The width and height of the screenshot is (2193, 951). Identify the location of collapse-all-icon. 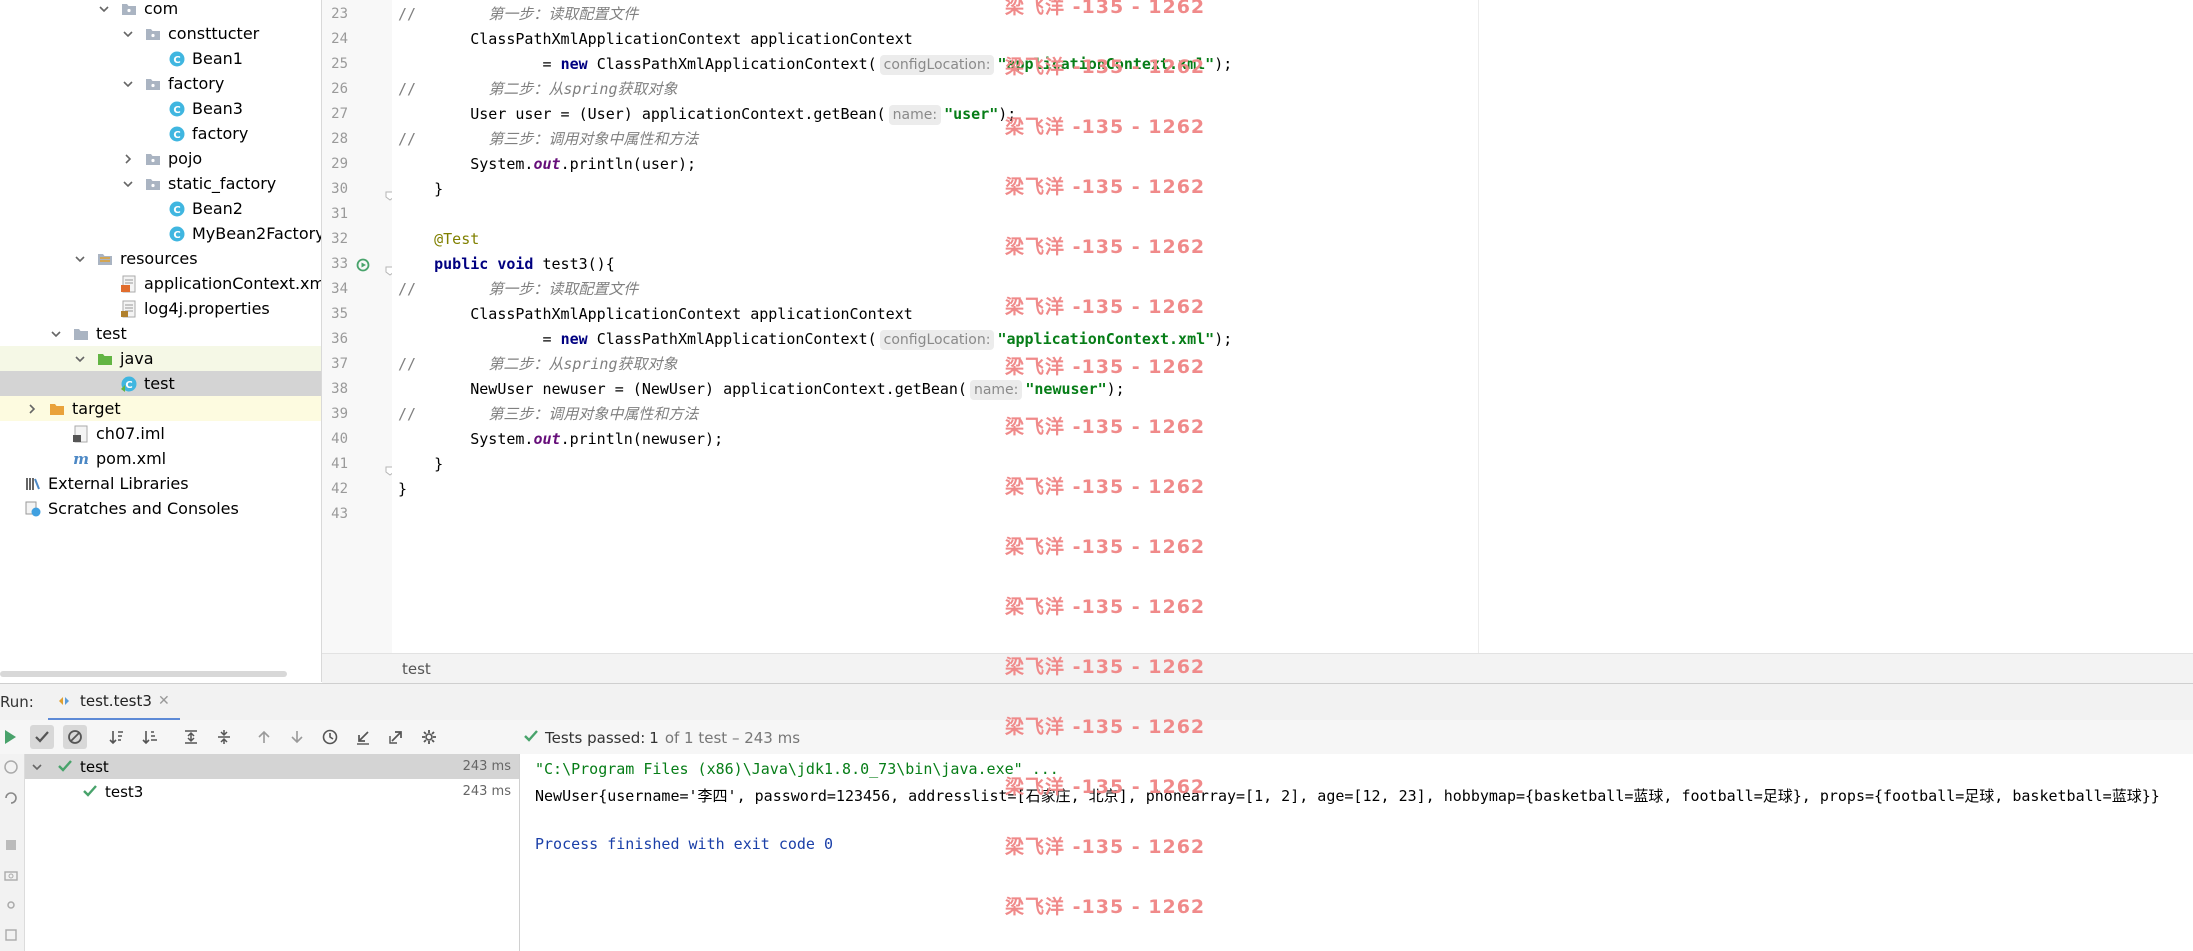
(224, 737).